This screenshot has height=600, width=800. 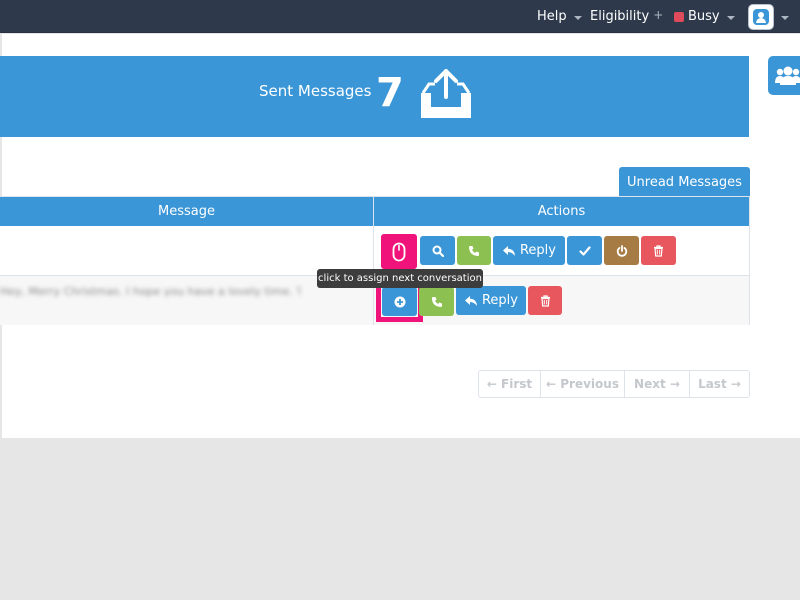 I want to click on mark-done-button, so click(x=584, y=250).